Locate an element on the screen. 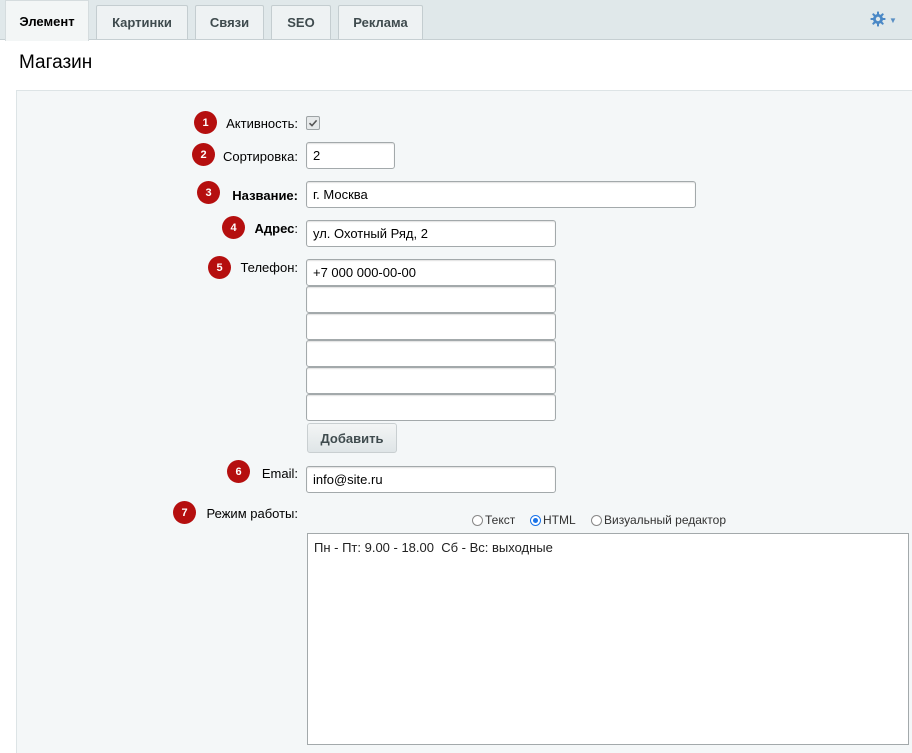 The image size is (912, 753). chevron-down-icon: ▼ is located at coordinates (893, 20).